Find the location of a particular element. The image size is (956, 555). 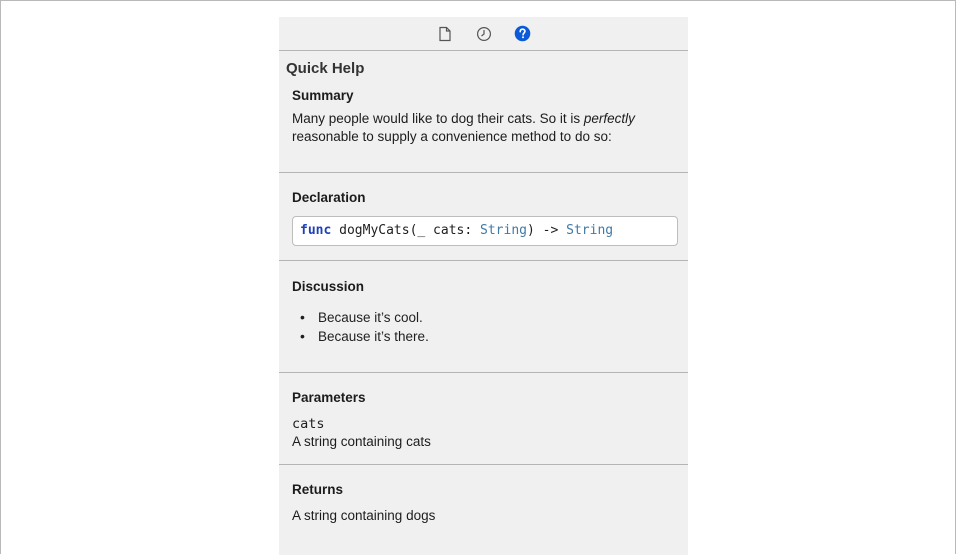

file-inspector-icon is located at coordinates (445, 34).